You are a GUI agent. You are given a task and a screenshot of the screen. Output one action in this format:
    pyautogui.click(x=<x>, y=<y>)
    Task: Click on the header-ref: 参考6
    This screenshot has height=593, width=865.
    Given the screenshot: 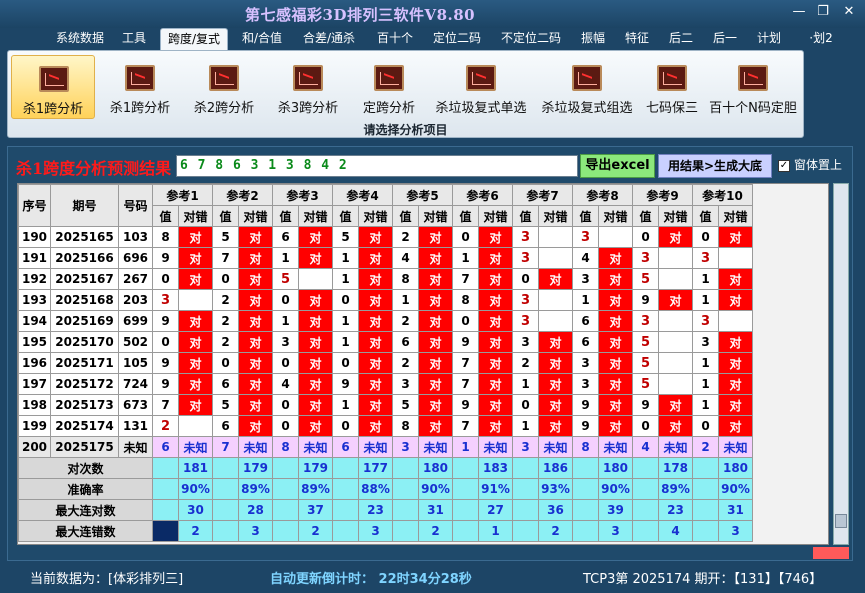 What is the action you would take?
    pyautogui.click(x=482, y=195)
    